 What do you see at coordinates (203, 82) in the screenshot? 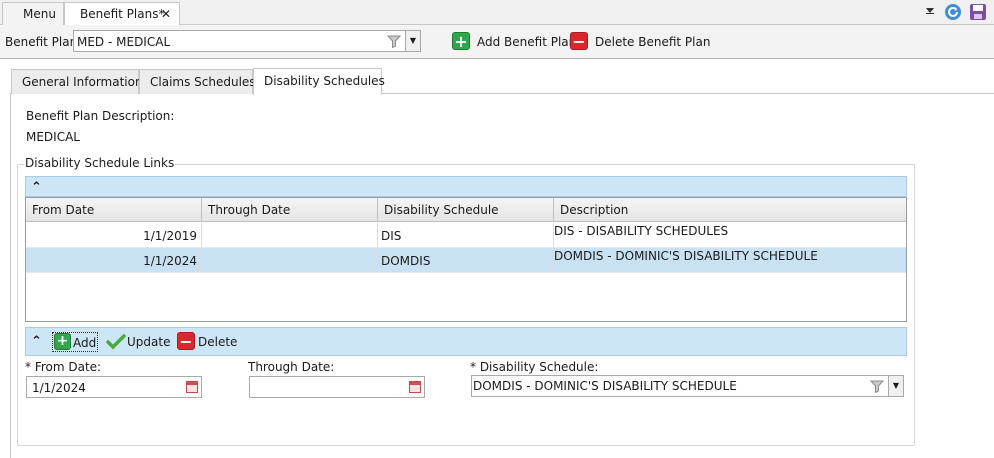
I see `tab-claims-schedules-label: Claims Schedules` at bounding box center [203, 82].